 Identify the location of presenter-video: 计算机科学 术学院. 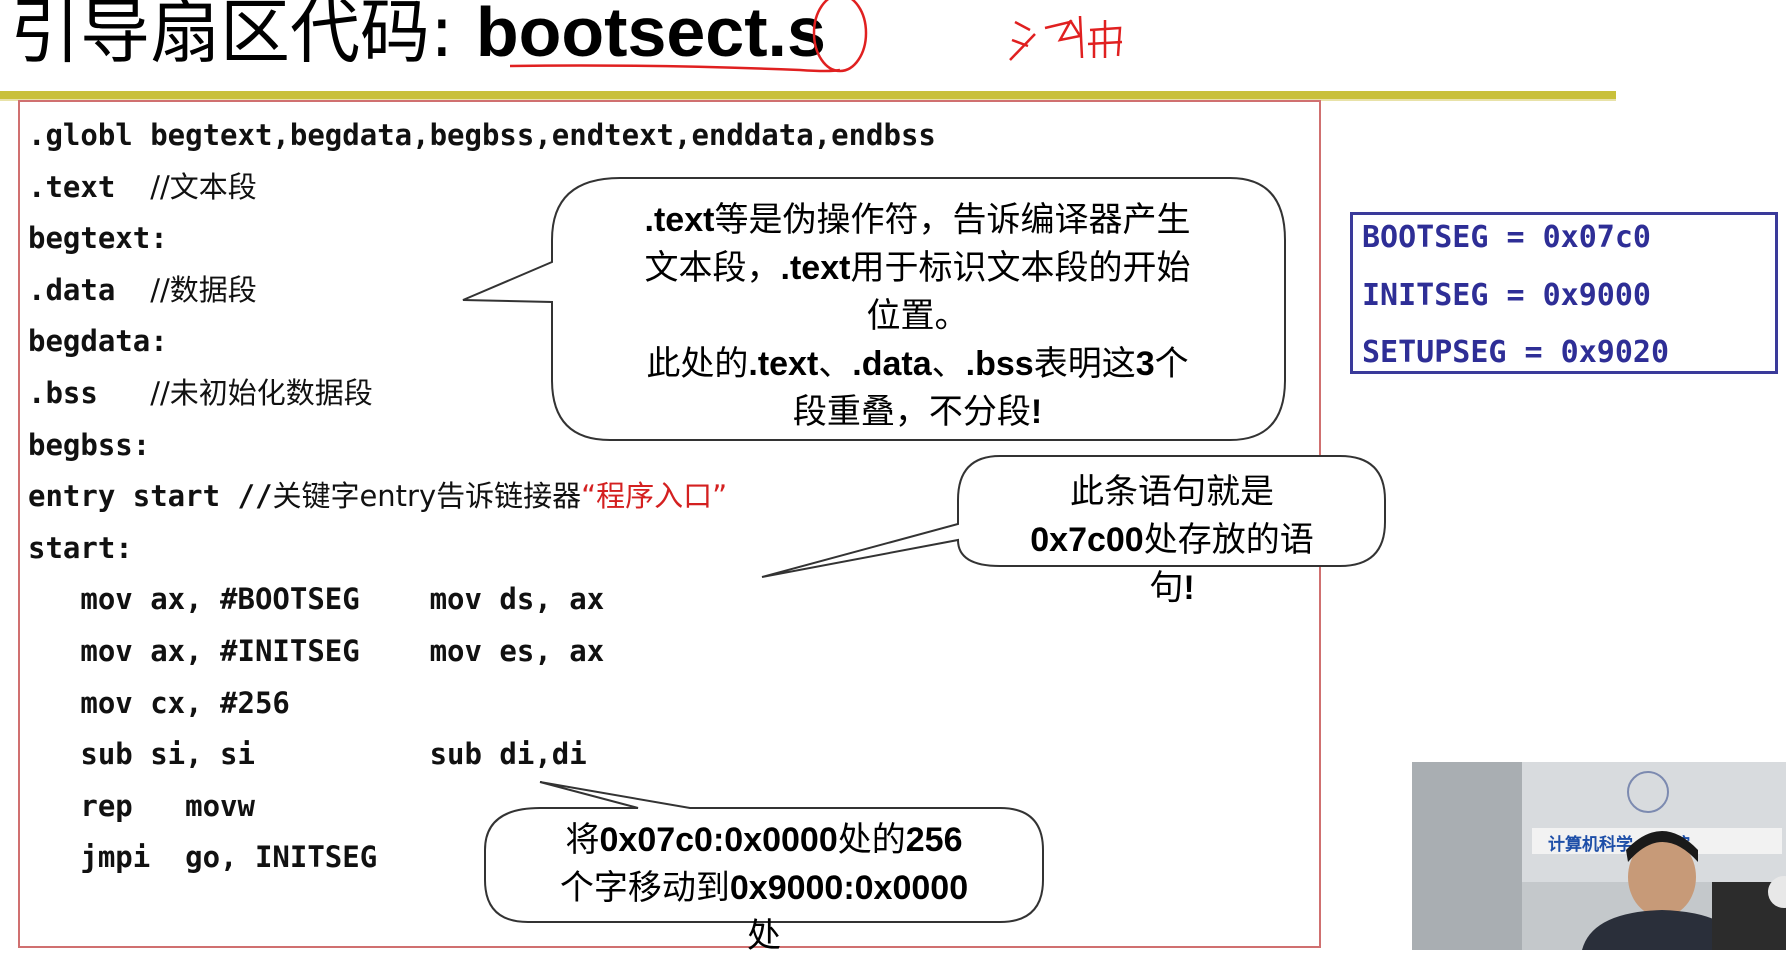
(1599, 856).